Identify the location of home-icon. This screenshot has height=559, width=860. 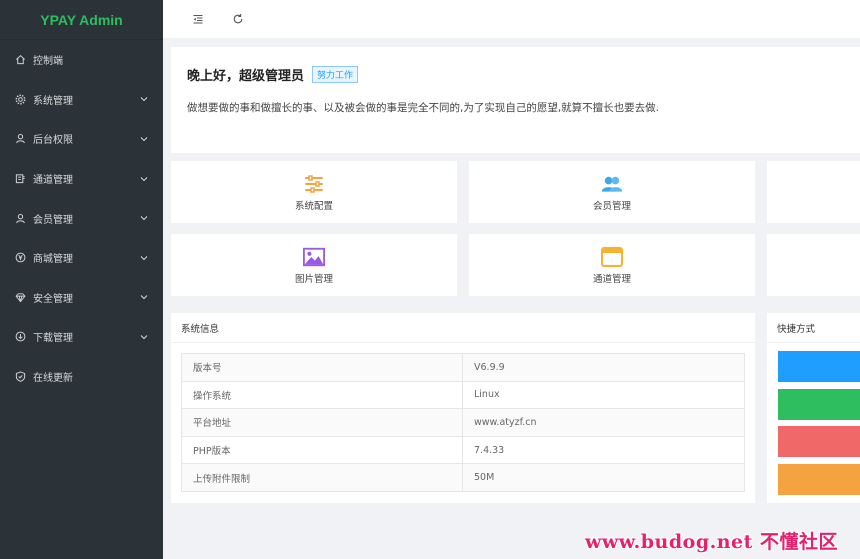
(20, 60).